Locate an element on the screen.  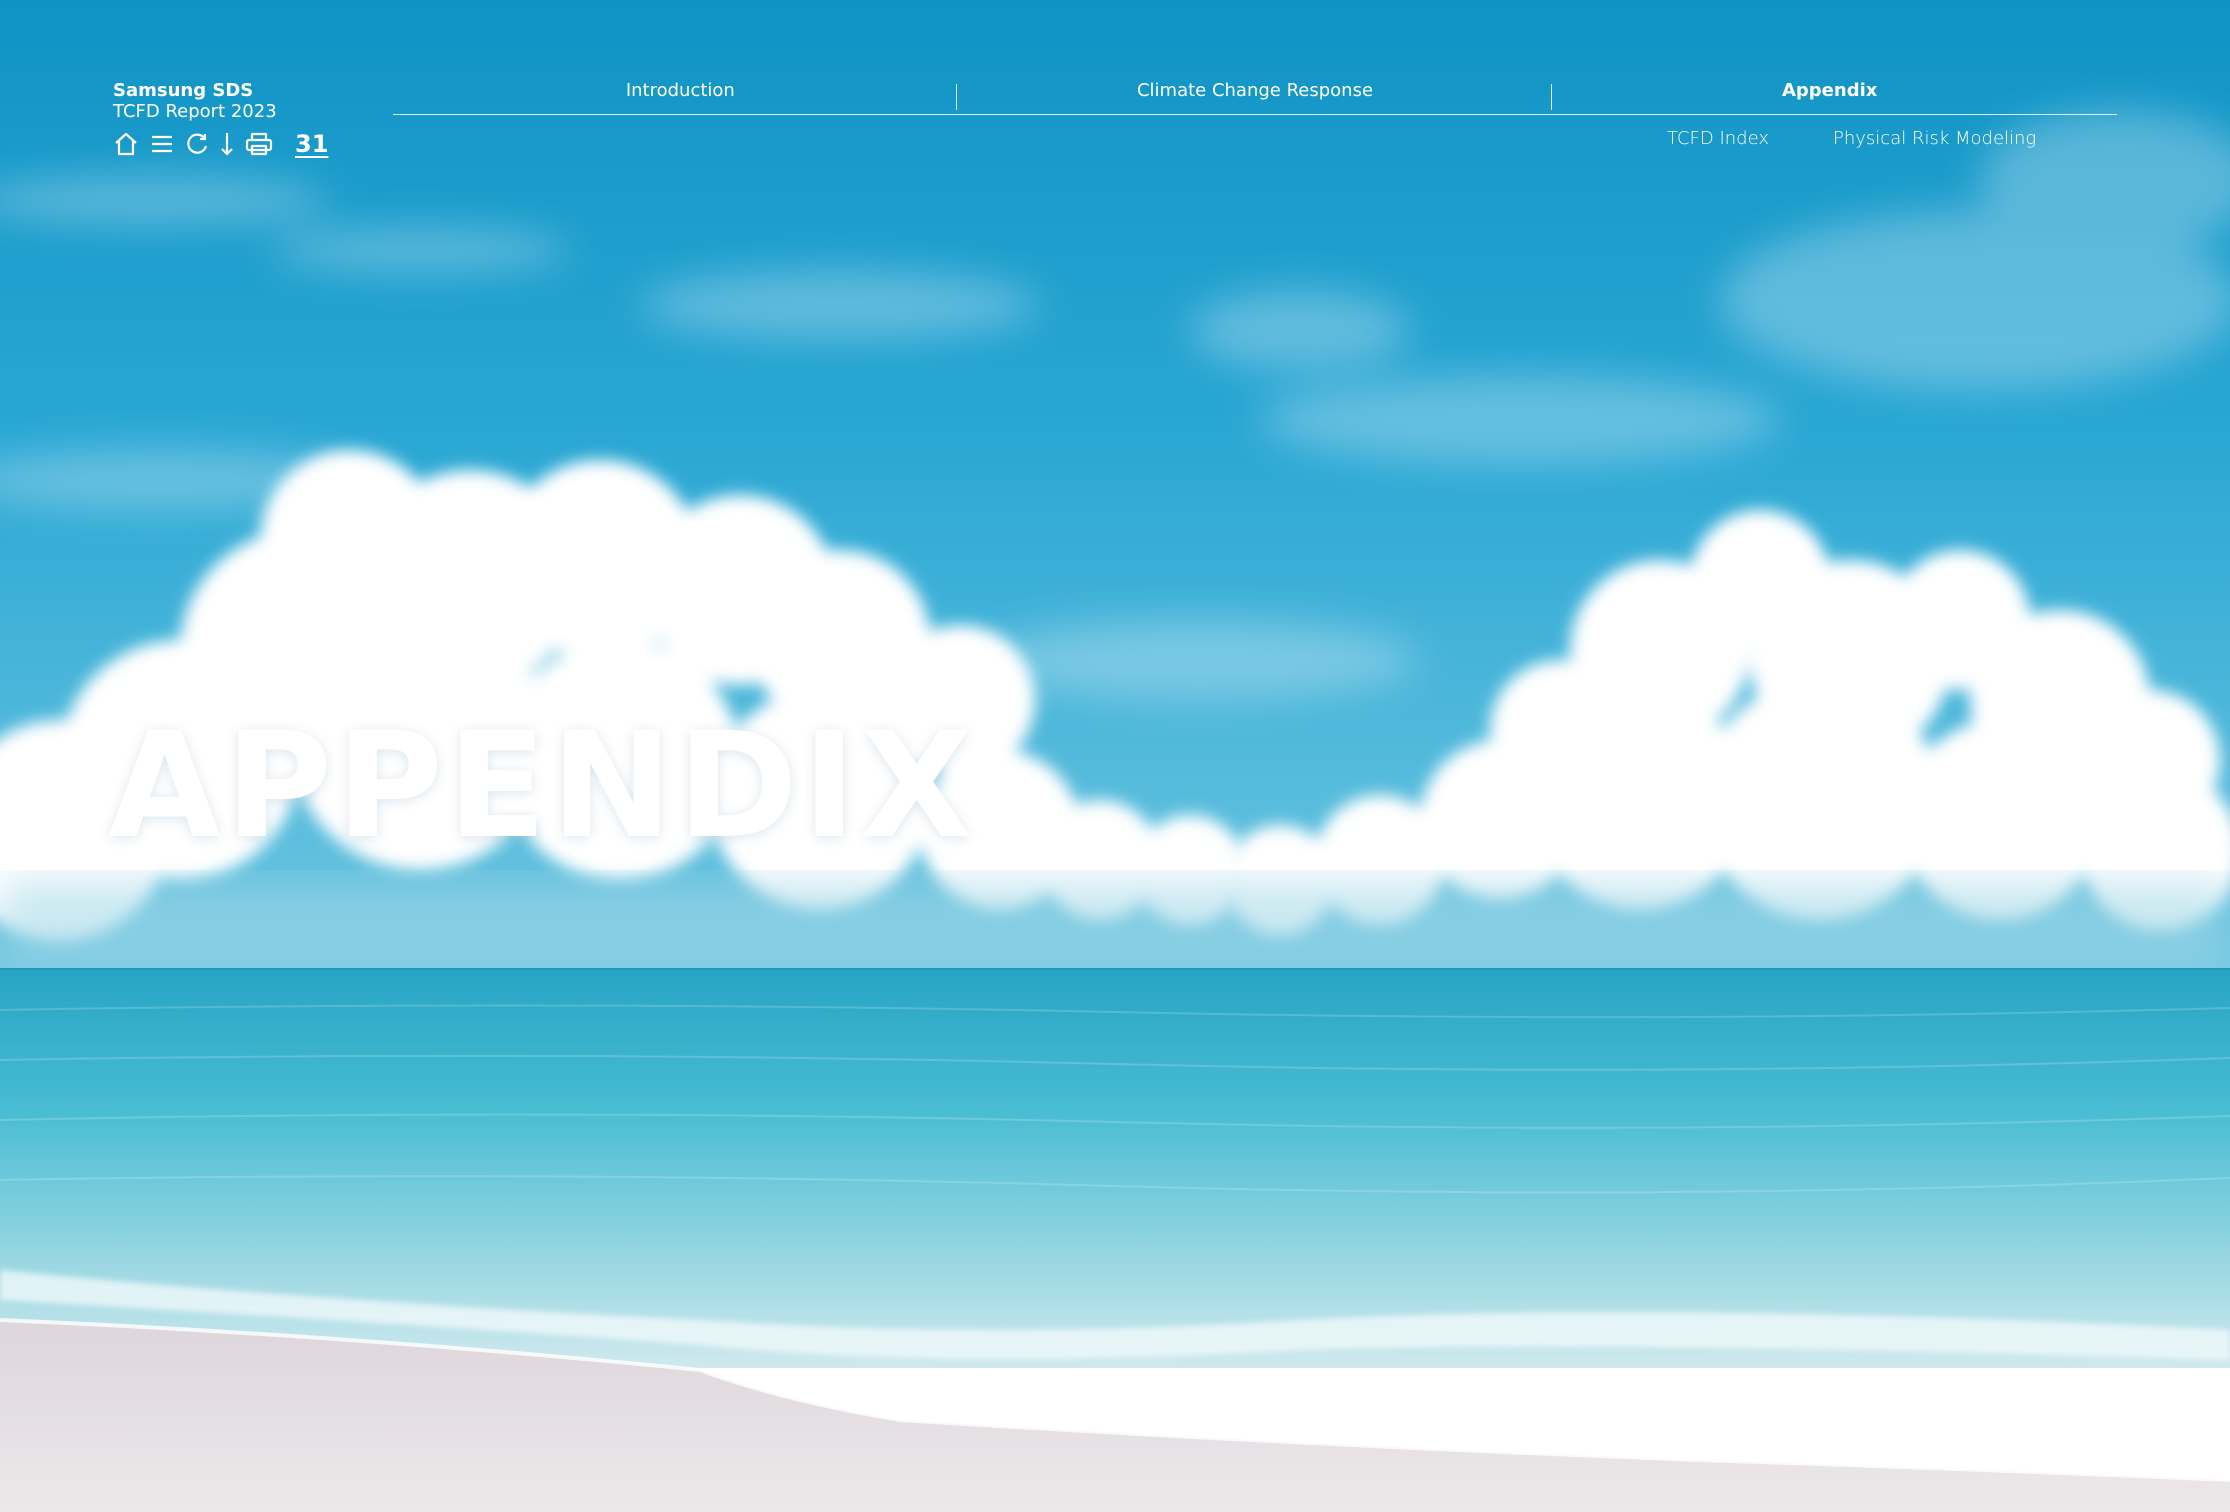
home-icon is located at coordinates (126, 144).